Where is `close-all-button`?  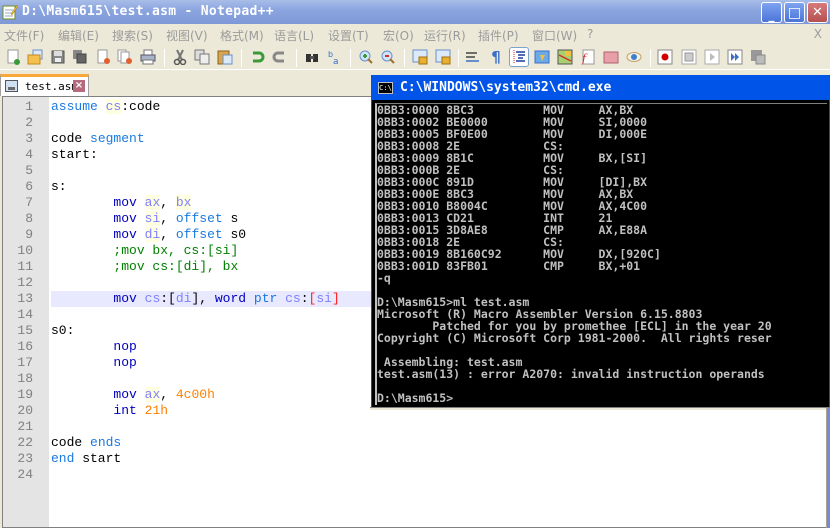
close-all-button is located at coordinates (125, 57).